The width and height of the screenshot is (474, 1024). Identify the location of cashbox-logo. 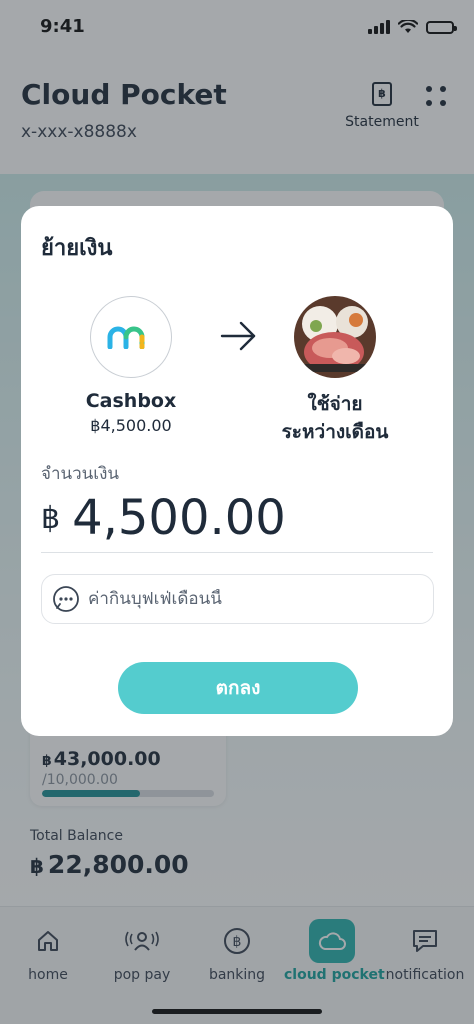
(131, 337).